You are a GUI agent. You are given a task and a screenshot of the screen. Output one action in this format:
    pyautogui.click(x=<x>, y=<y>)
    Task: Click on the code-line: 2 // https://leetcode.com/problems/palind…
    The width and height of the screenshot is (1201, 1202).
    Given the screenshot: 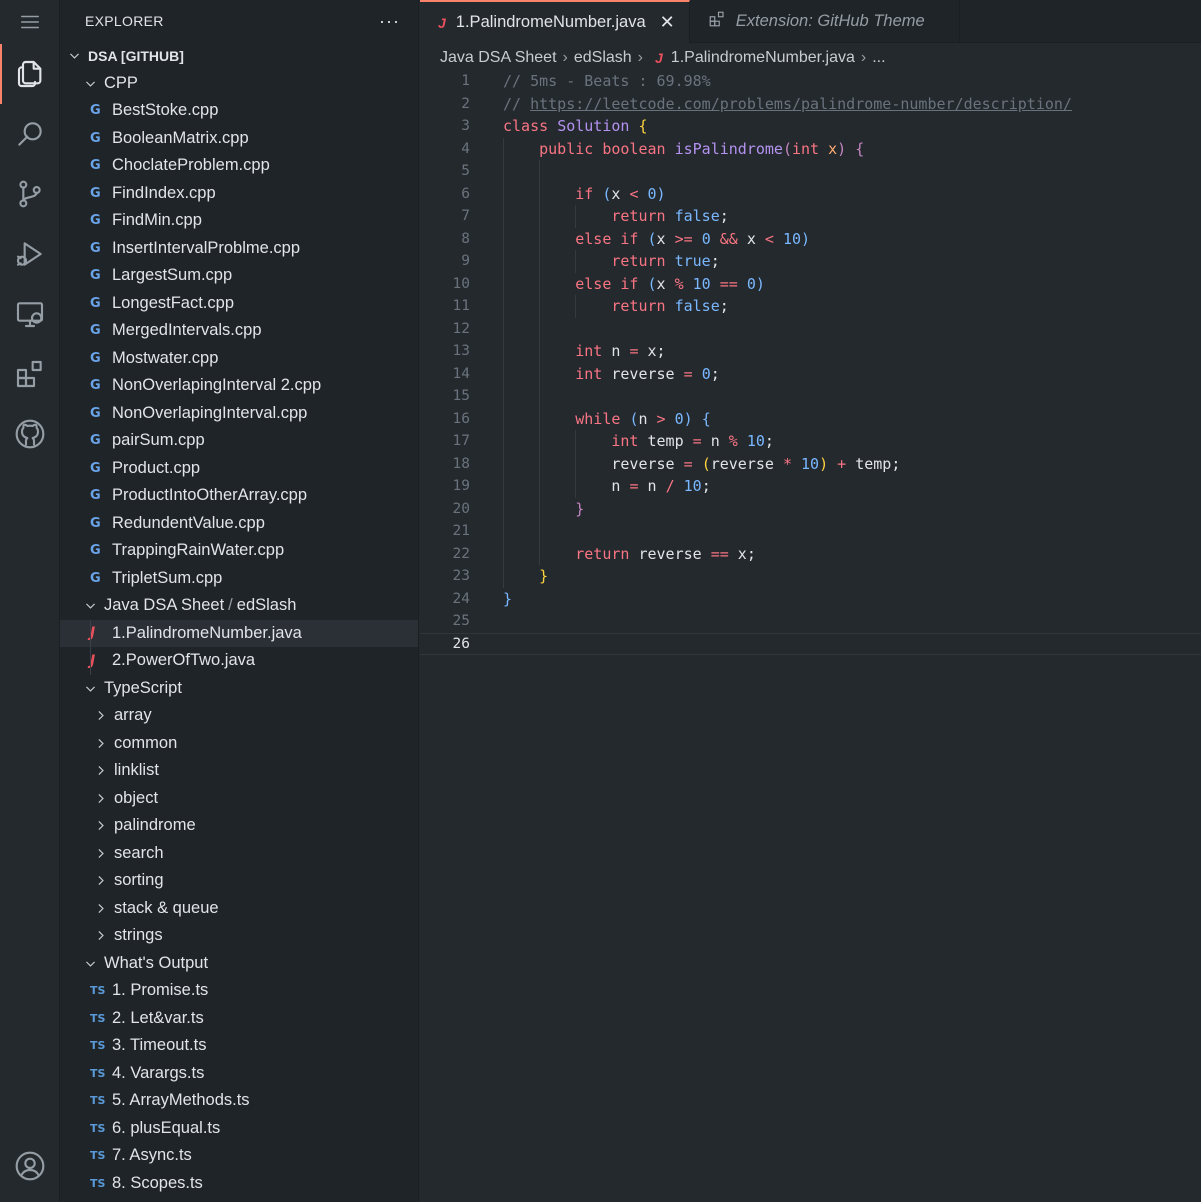 What is the action you would take?
    pyautogui.click(x=810, y=104)
    